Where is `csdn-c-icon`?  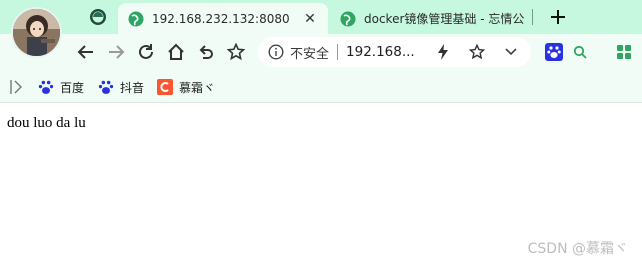
csdn-c-icon is located at coordinates (165, 87).